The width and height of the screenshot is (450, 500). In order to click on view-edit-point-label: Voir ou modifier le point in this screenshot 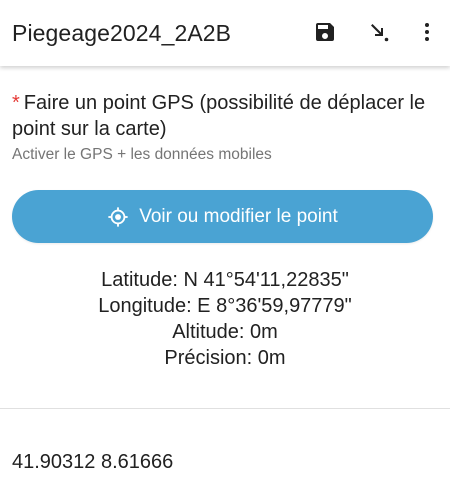, I will do `click(238, 216)`.